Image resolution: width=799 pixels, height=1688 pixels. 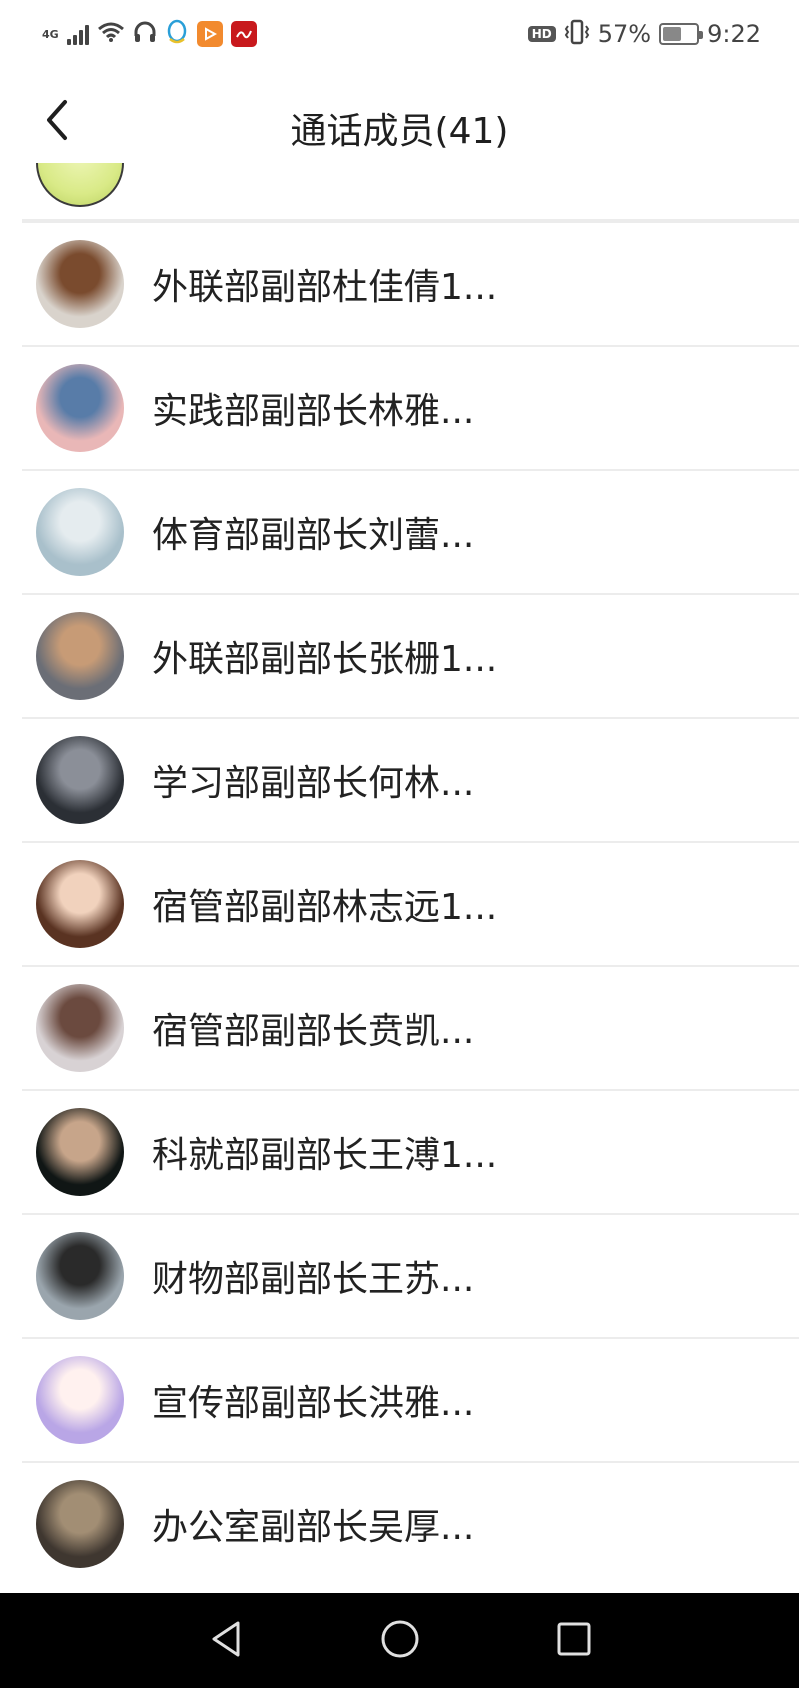 I want to click on navigation-bar, so click(x=399, y=1640).